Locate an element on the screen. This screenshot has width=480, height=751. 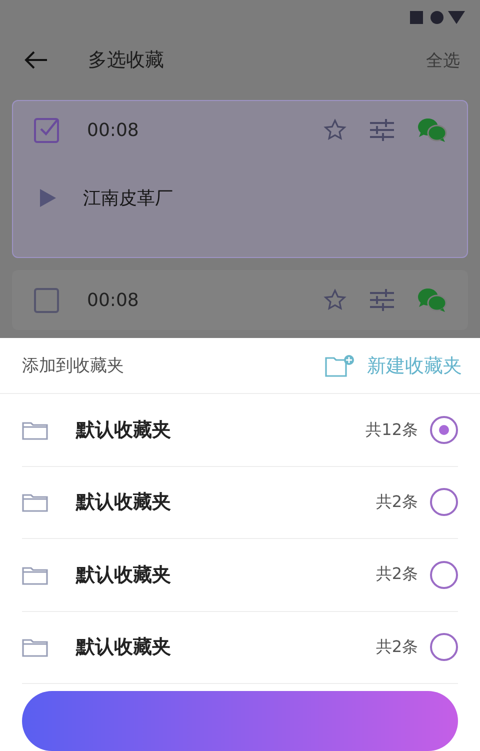
page-title: 多选收藏 is located at coordinates (126, 60).